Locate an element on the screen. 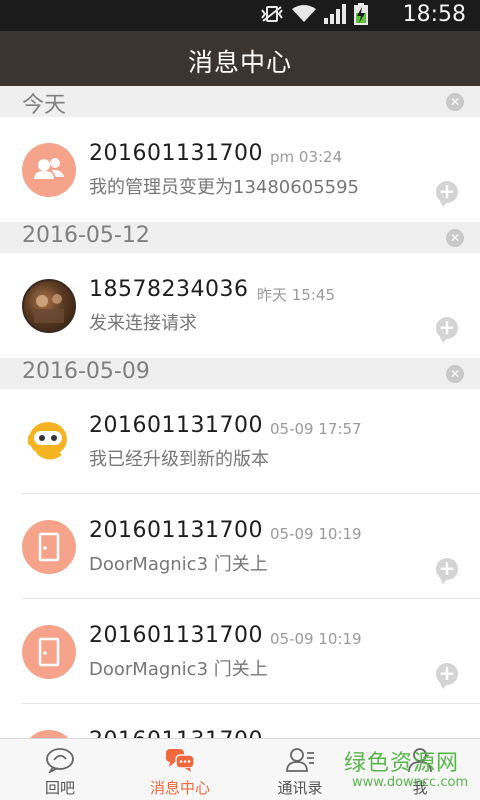 This screenshot has width=480, height=800. mute-vibrate-icon is located at coordinates (272, 16).